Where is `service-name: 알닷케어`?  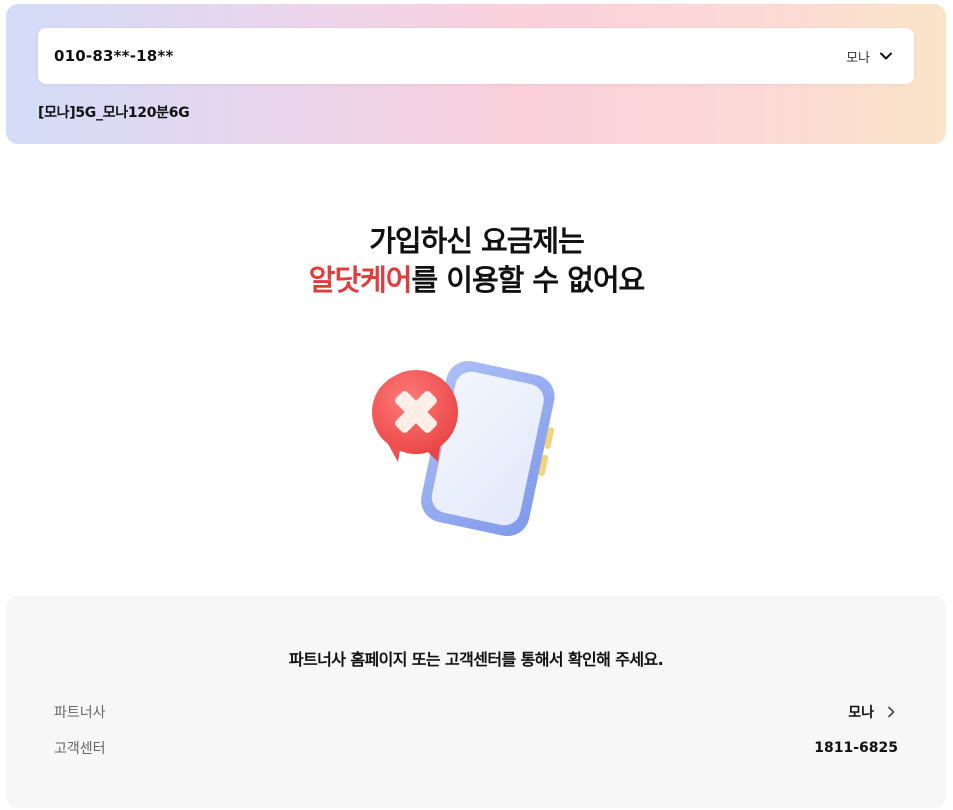 service-name: 알닷케어 is located at coordinates (360, 280).